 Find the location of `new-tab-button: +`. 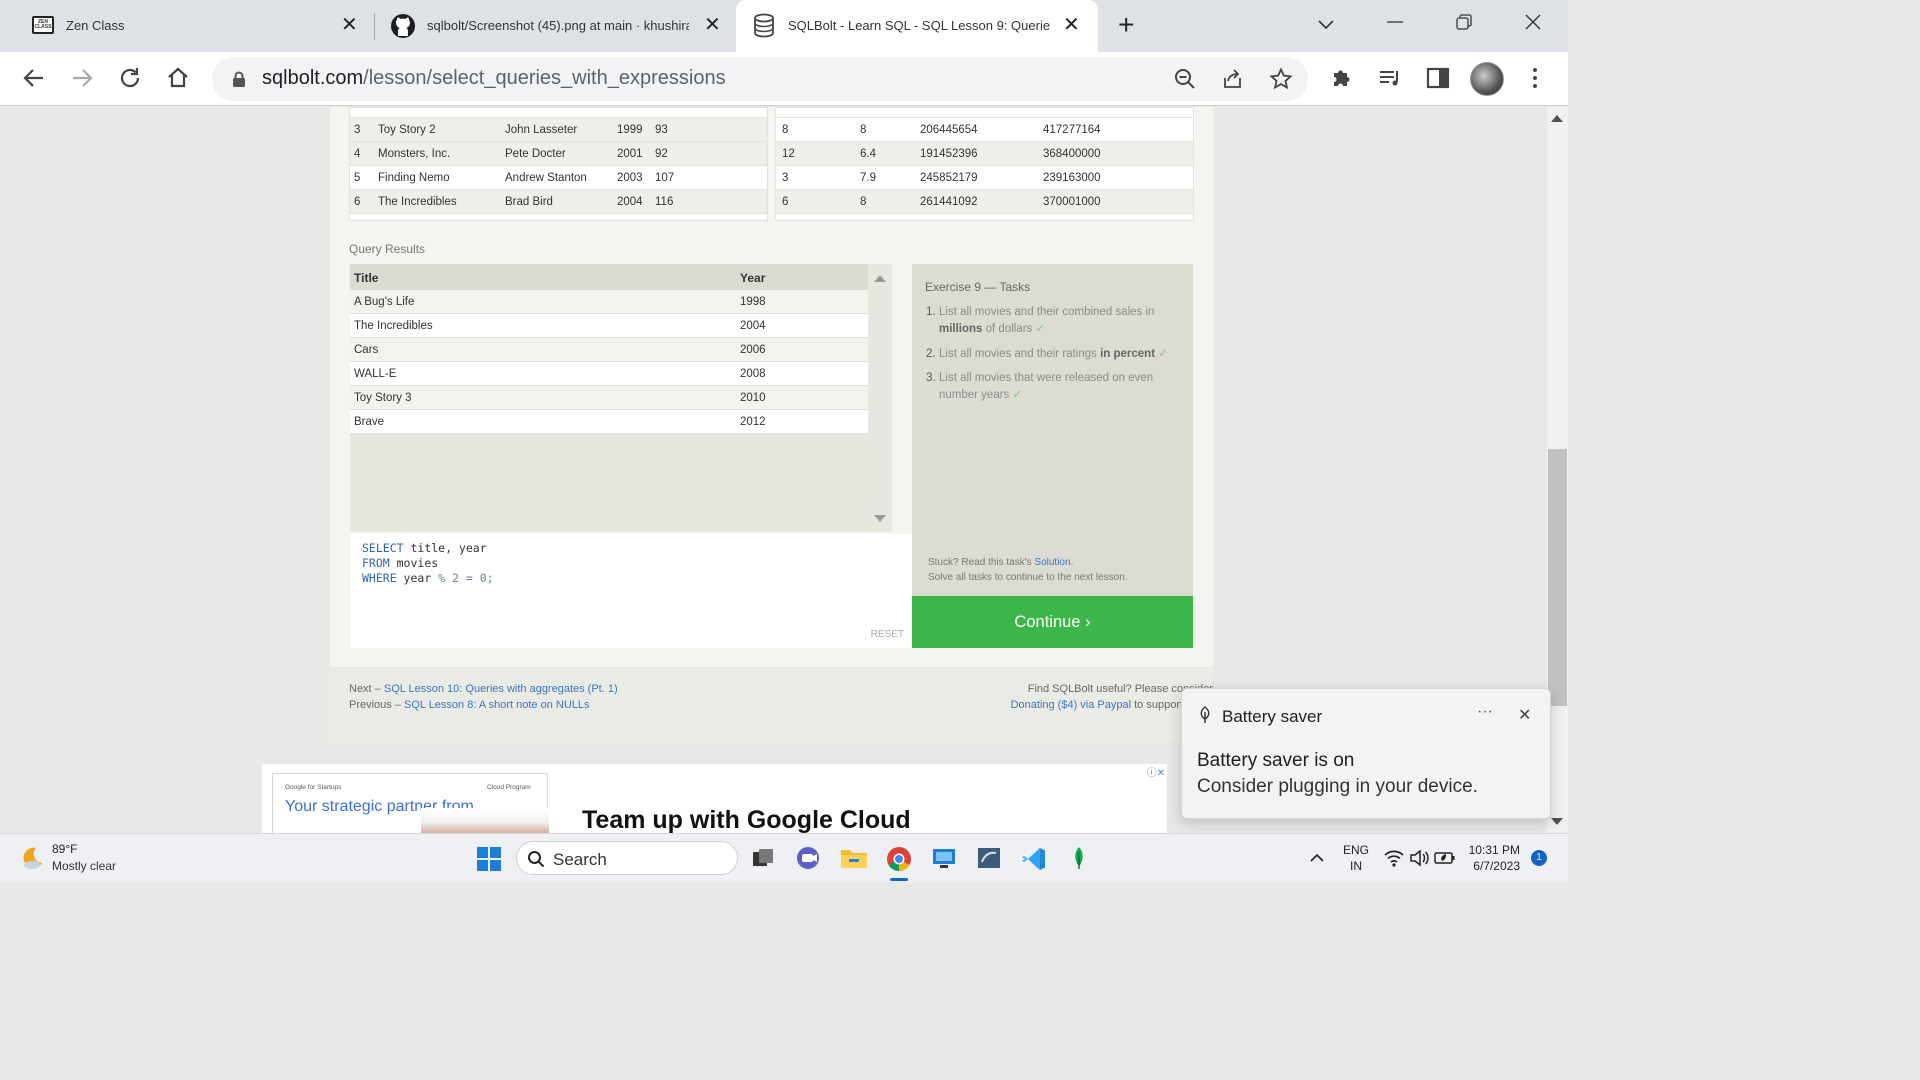

new-tab-button: + is located at coordinates (1126, 25).